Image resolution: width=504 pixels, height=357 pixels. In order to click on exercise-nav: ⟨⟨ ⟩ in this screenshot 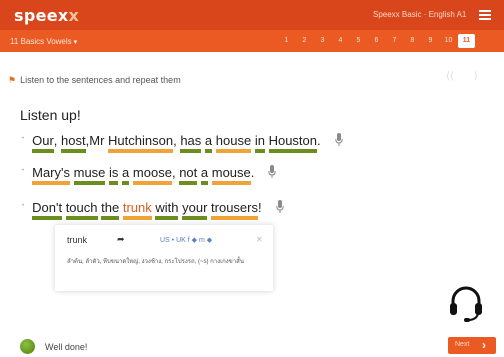, I will do `click(472, 76)`.